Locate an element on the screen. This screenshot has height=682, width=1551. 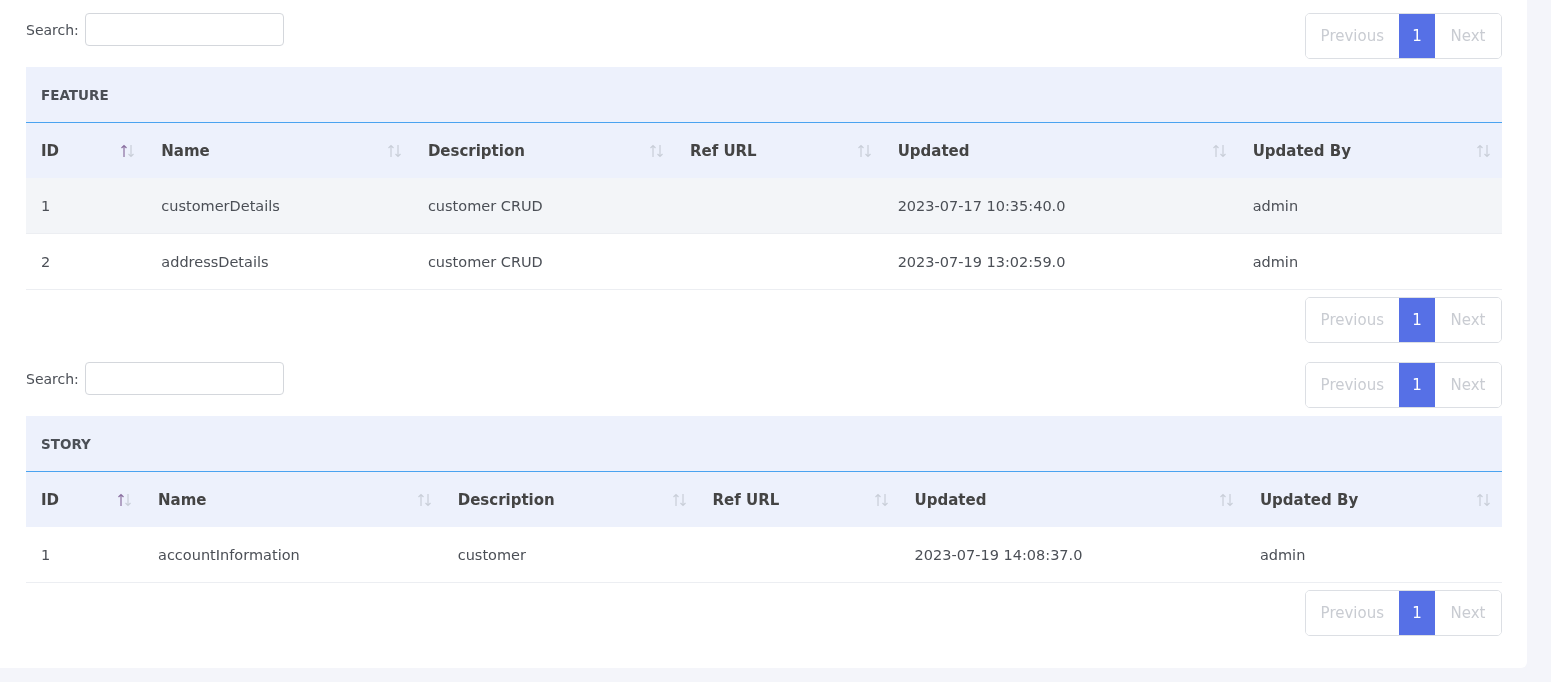
table-cell: addressDetails is located at coordinates (215, 261).